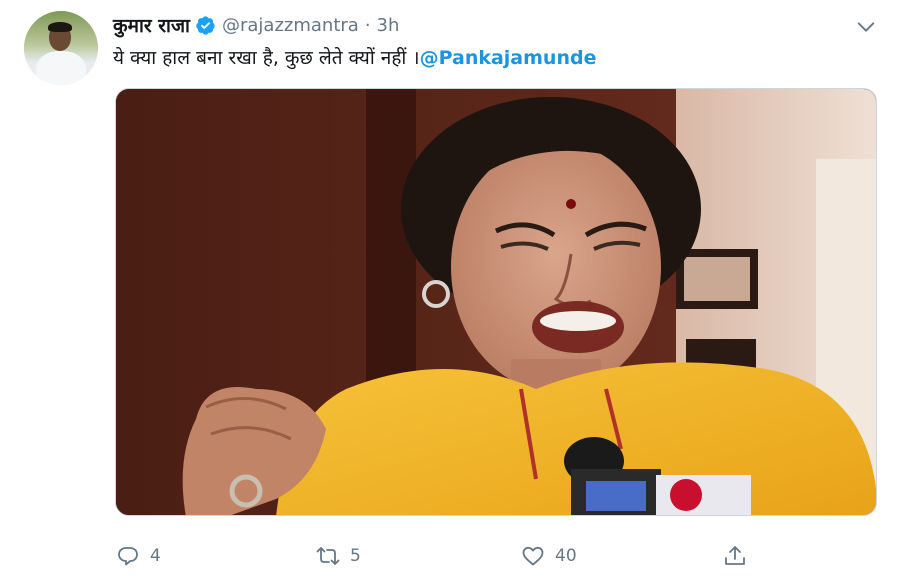 The width and height of the screenshot is (899, 584). Describe the element at coordinates (155, 556) in the screenshot. I see `reply-count: 4` at that location.